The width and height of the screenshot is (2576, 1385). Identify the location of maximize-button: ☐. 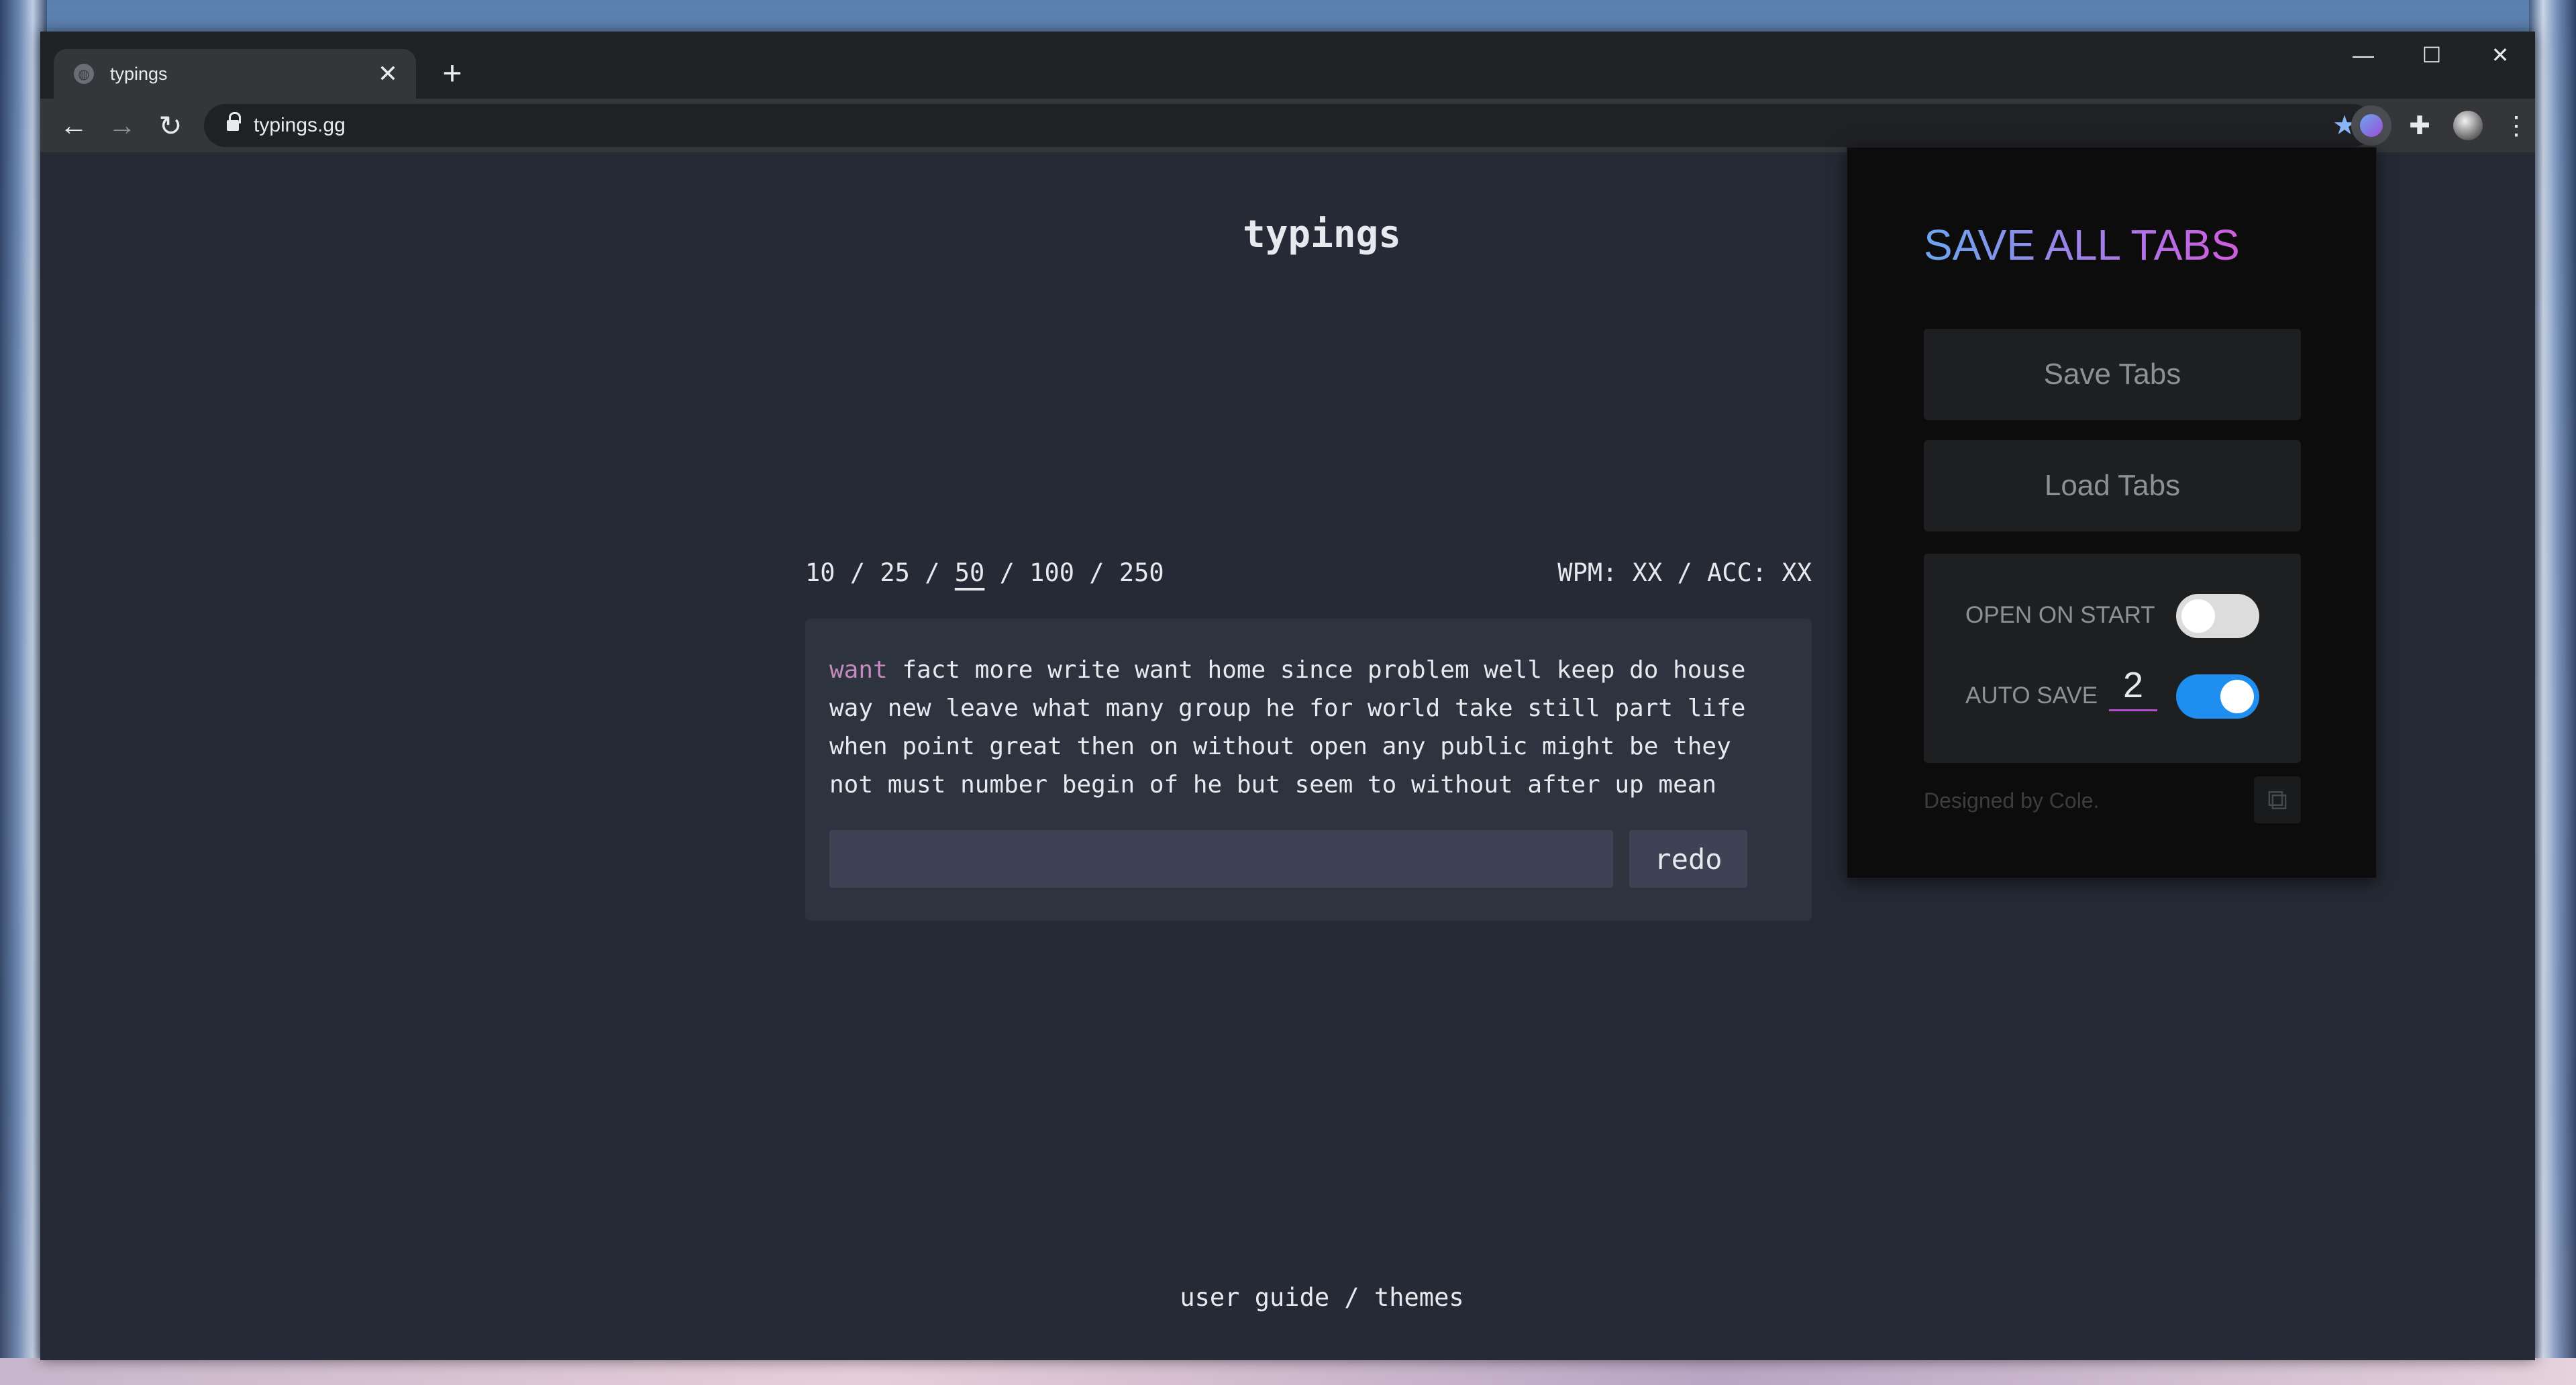
(2431, 56).